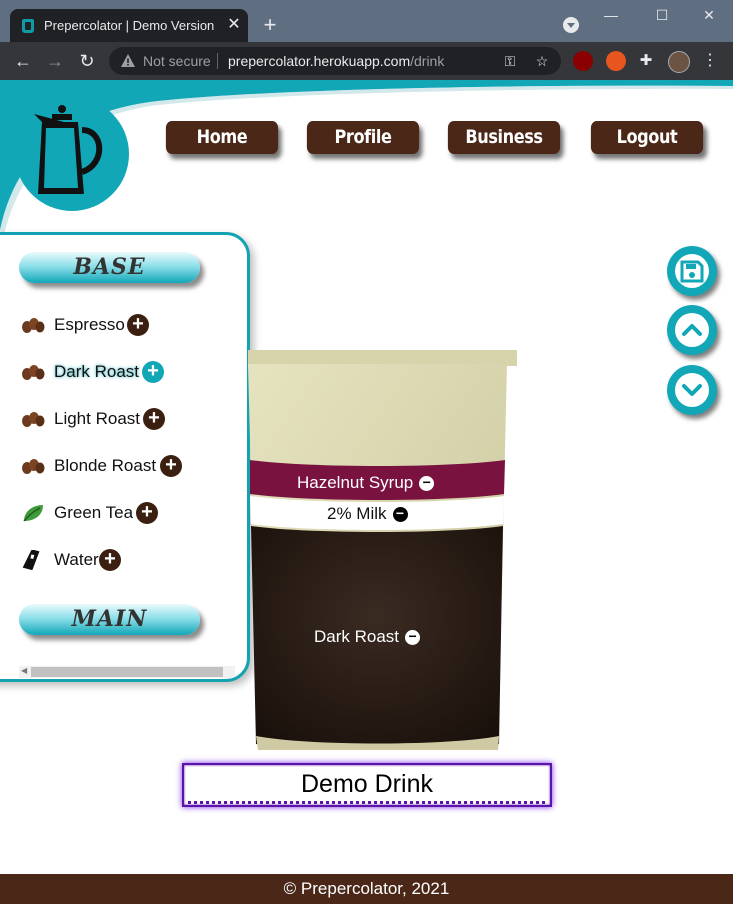 The image size is (733, 904). Describe the element at coordinates (110, 560) in the screenshot. I see `add-water-button: +` at that location.